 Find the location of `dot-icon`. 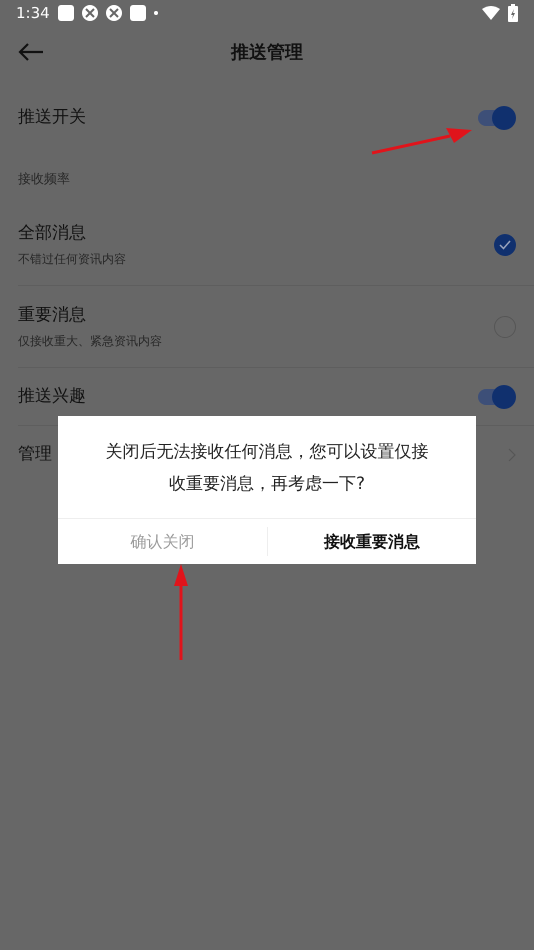

dot-icon is located at coordinates (156, 13).